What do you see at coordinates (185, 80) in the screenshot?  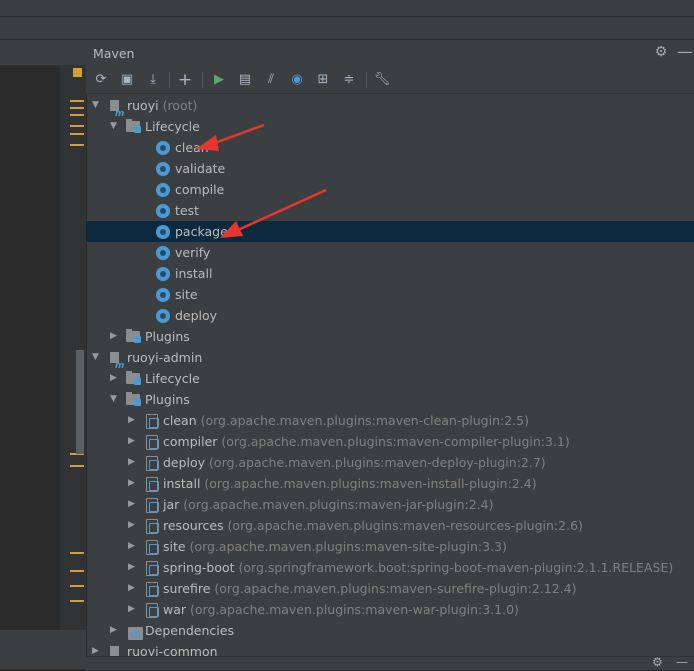 I see `add-project-icon: +` at bounding box center [185, 80].